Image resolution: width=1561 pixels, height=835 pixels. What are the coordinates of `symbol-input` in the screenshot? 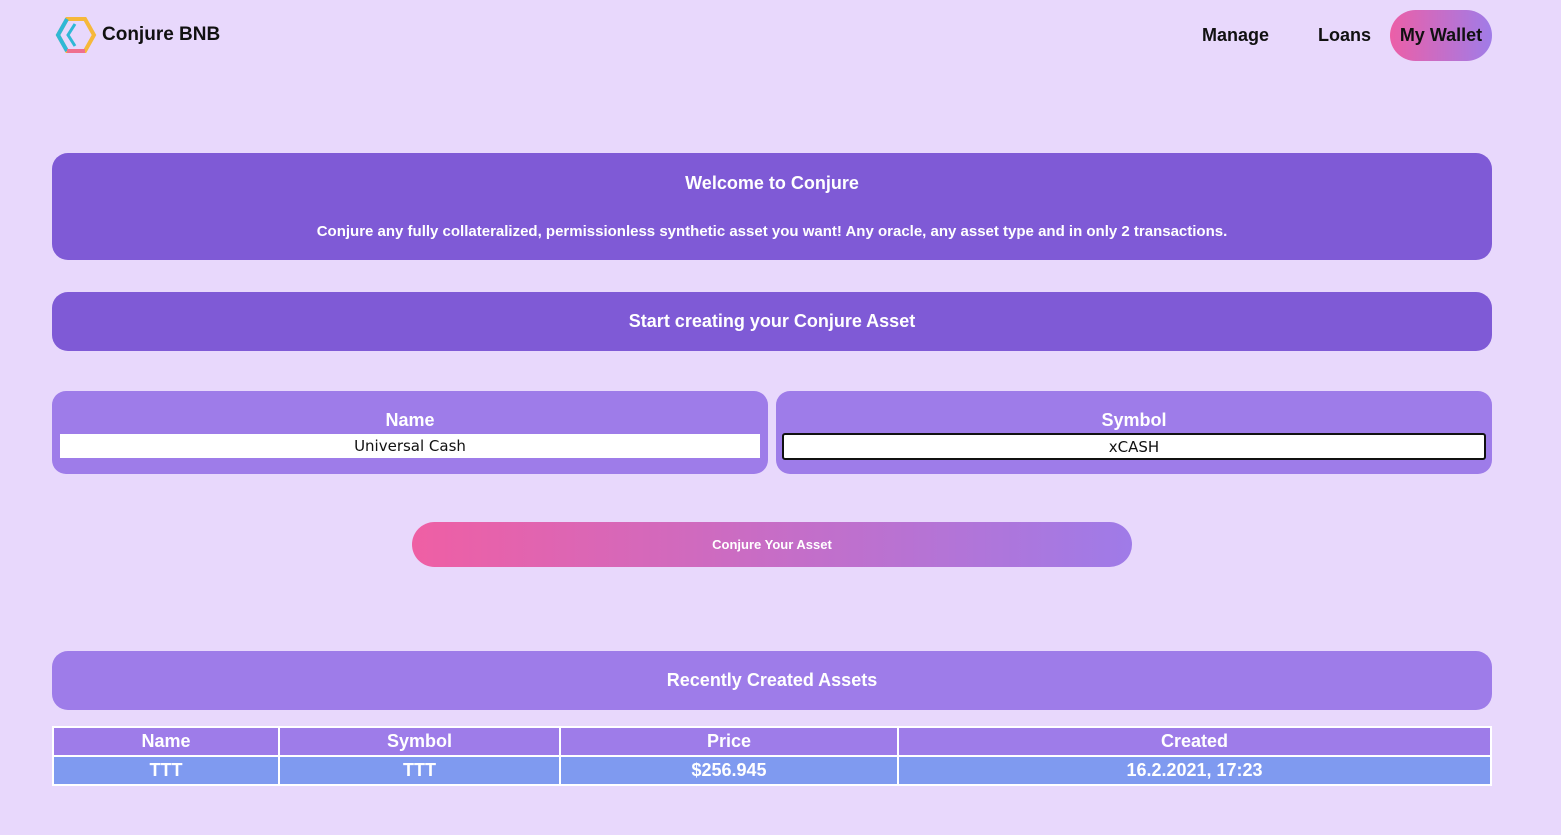 It's located at (1134, 446).